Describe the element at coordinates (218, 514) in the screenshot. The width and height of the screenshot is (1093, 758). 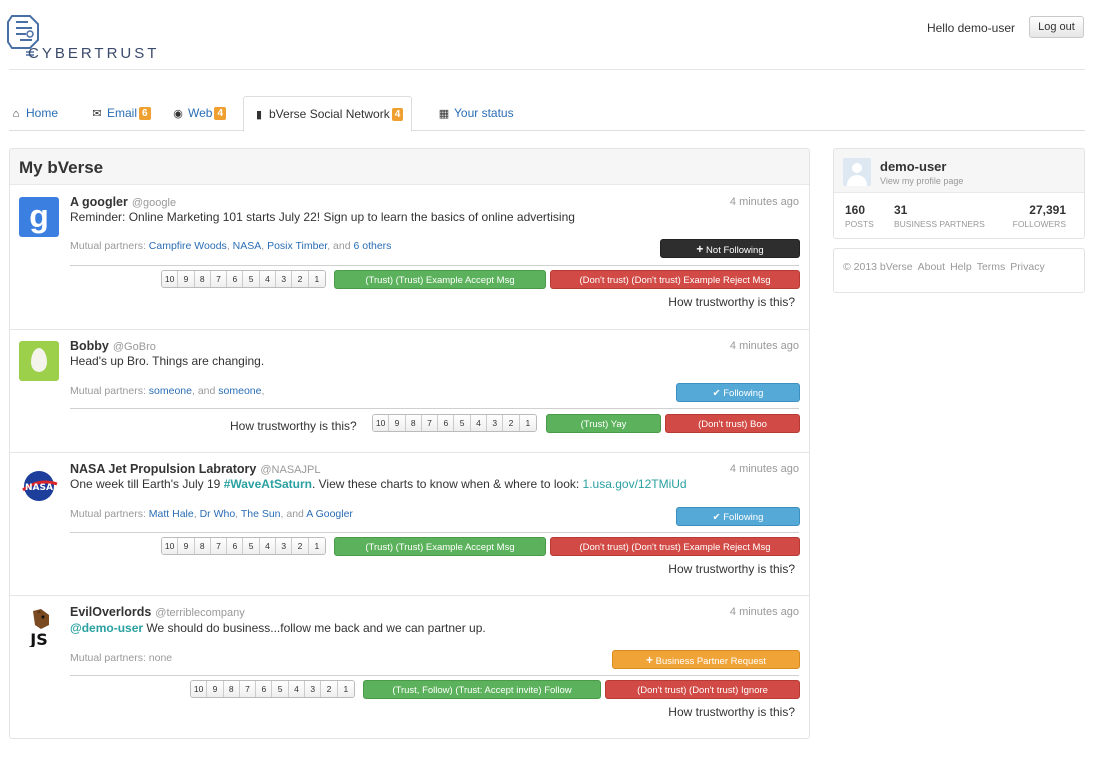
I see `partner-link: Dr Who` at that location.